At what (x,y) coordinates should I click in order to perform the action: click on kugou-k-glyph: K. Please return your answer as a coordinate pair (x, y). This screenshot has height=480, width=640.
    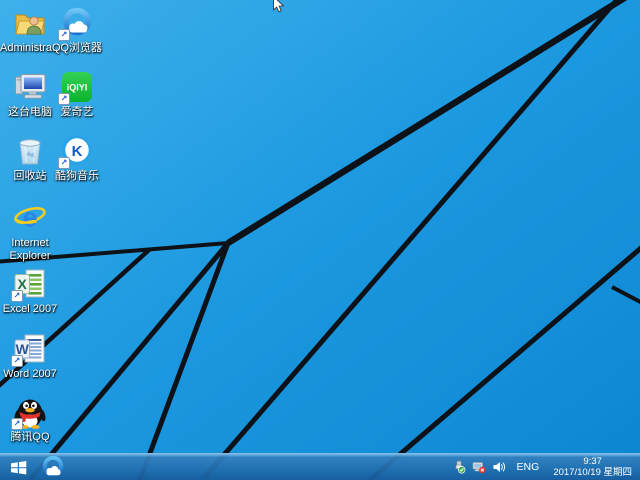
    Looking at the image, I should click on (77, 151).